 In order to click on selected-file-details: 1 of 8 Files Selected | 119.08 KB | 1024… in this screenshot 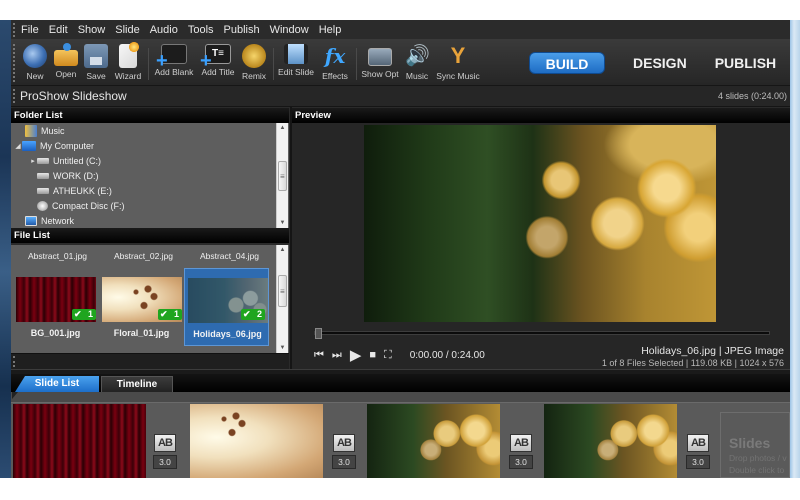, I will do `click(692, 363)`.